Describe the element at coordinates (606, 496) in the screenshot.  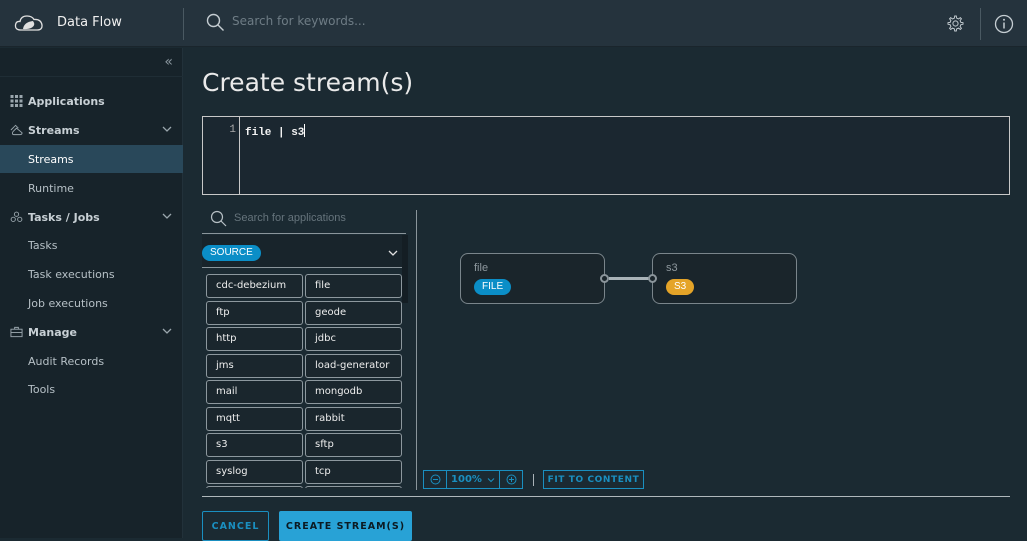
I see `footer-divider` at that location.